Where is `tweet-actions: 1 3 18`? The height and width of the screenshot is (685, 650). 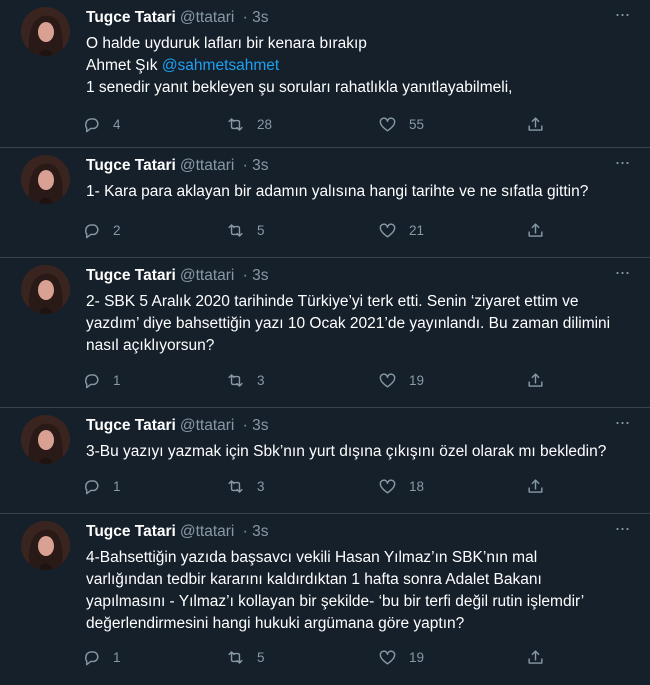
tweet-actions: 1 3 18 is located at coordinates (317, 486).